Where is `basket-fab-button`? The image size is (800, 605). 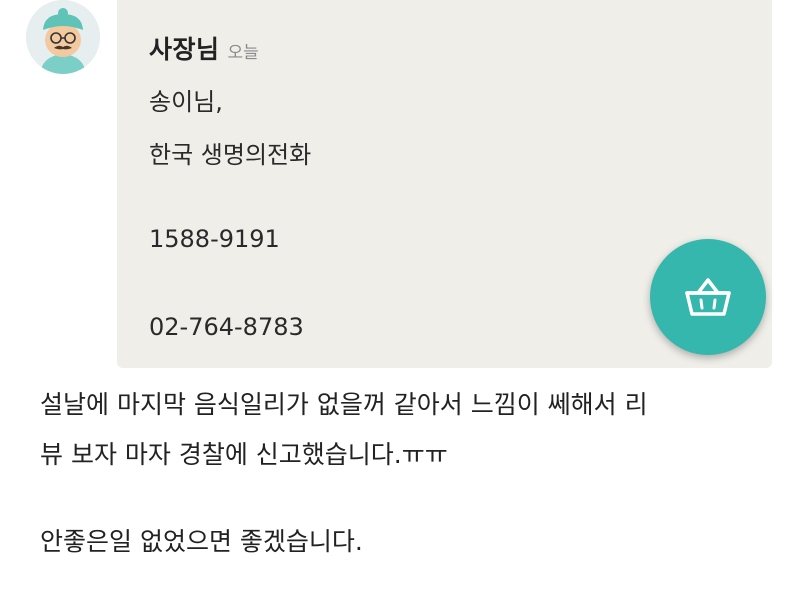 basket-fab-button is located at coordinates (708, 297).